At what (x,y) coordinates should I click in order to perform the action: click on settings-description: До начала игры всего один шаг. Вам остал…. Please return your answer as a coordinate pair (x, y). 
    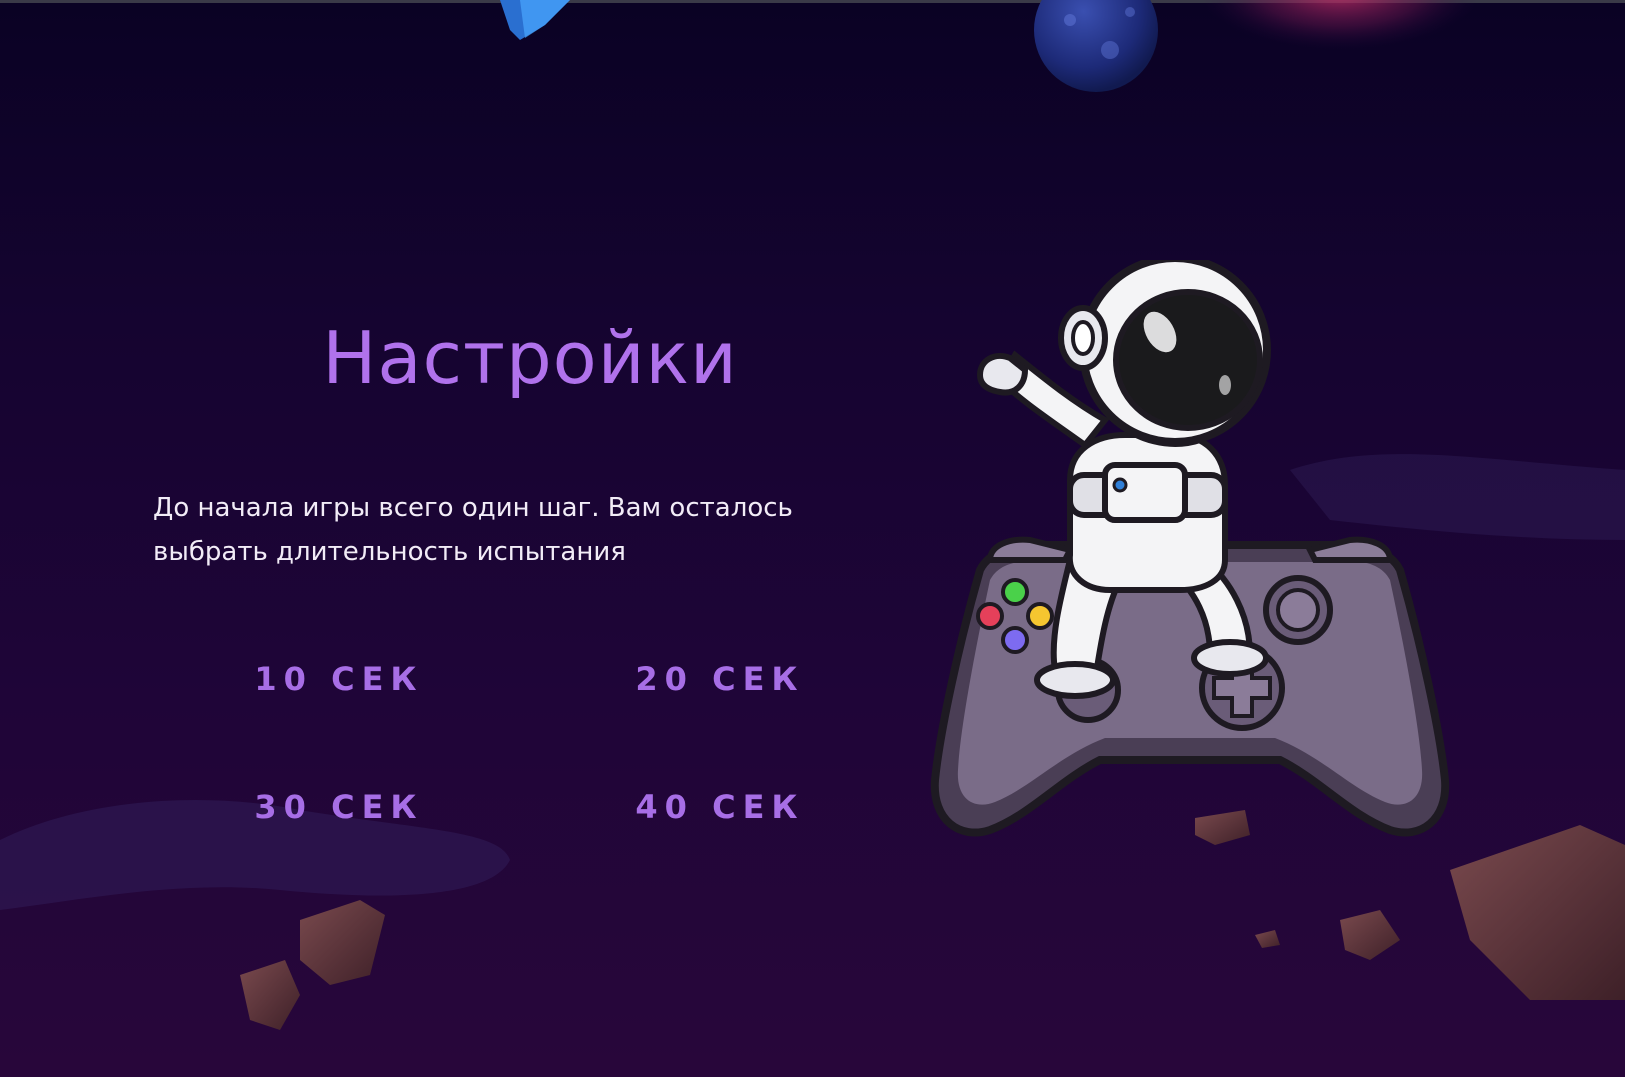
    Looking at the image, I should click on (473, 530).